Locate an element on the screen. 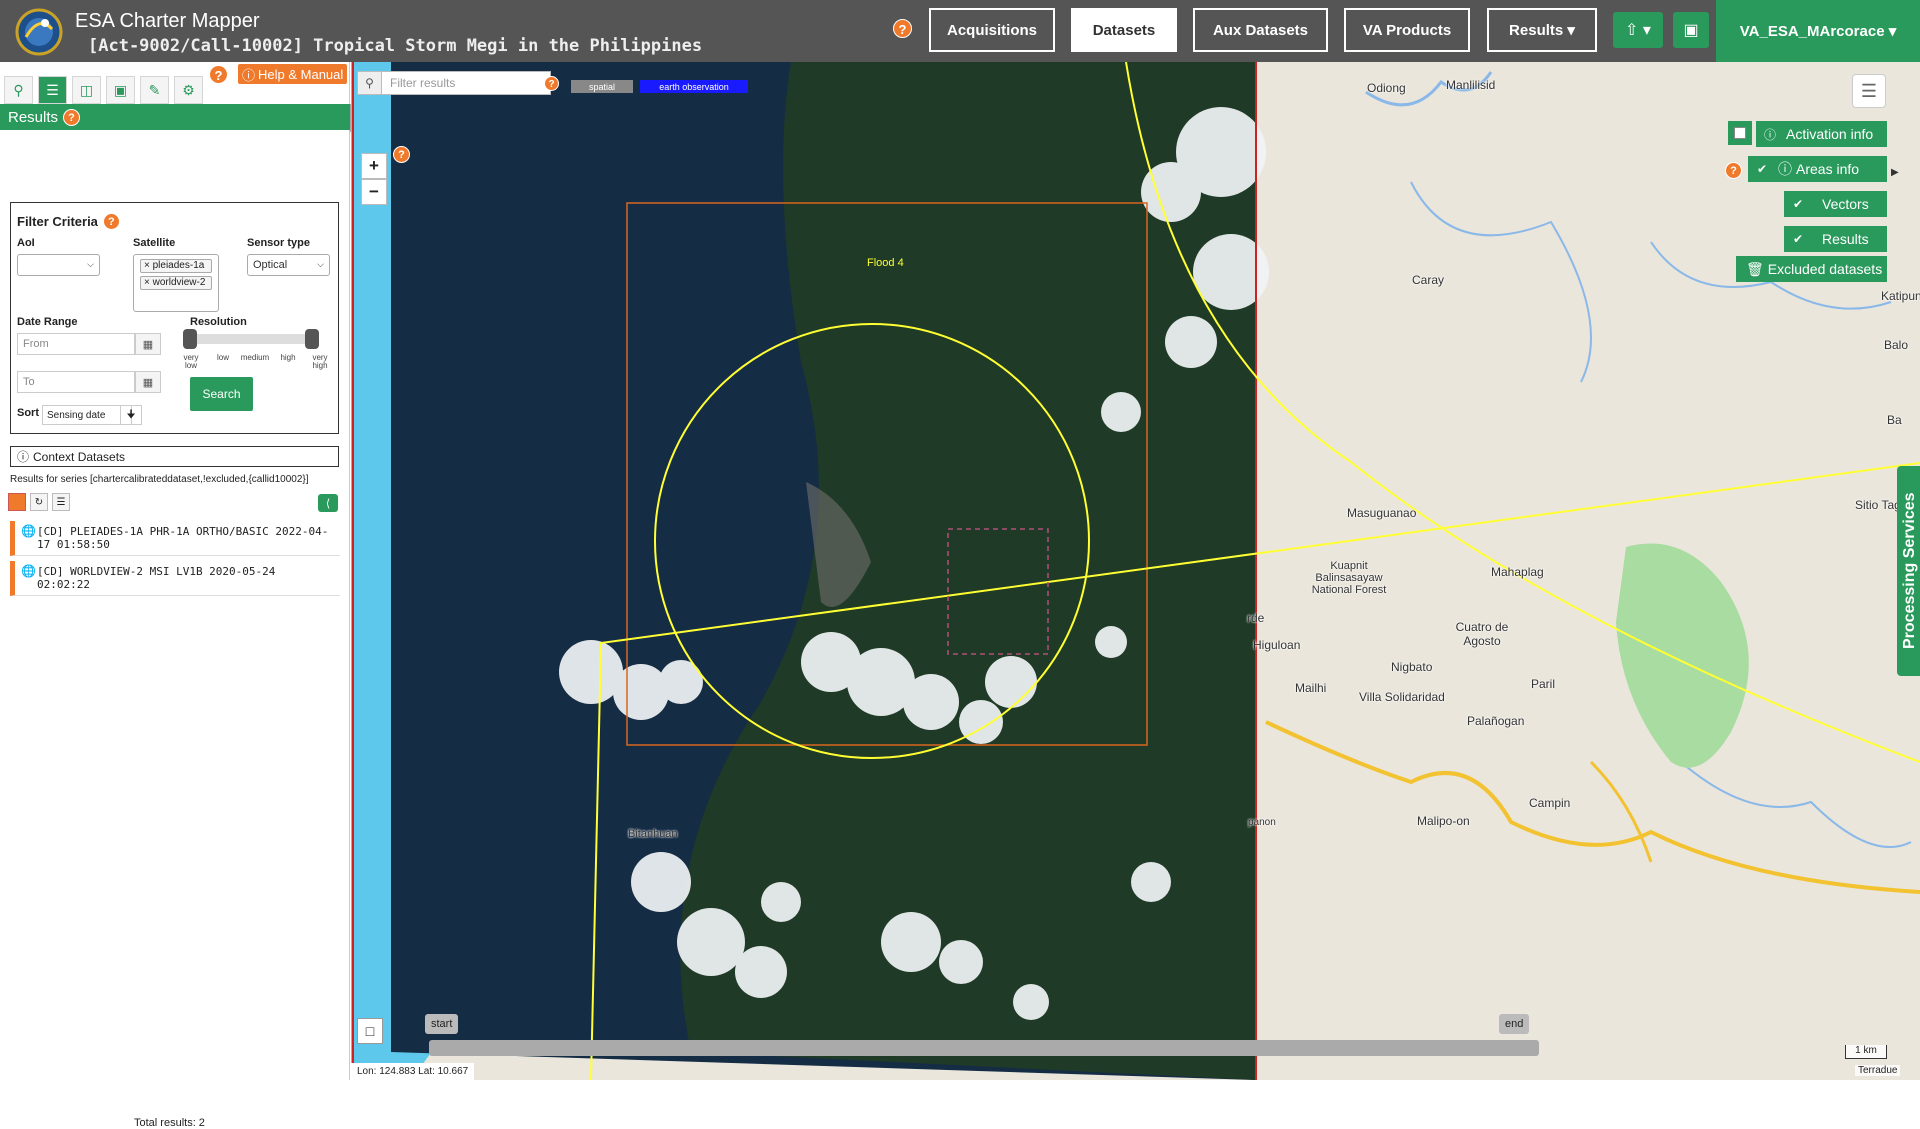 Image resolution: width=1920 pixels, height=1129 pixels. excluded-datasets-button: 🗑 Excluded datasets is located at coordinates (1811, 269).